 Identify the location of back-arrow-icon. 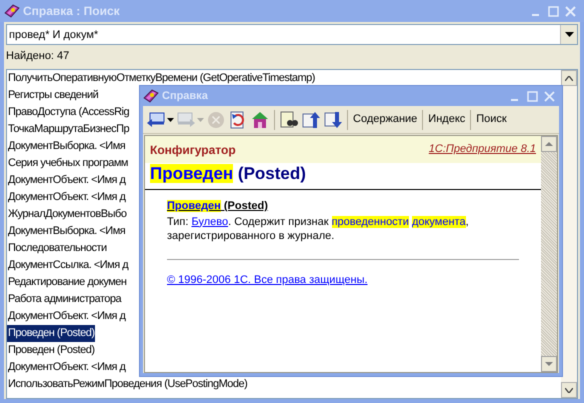
(156, 120).